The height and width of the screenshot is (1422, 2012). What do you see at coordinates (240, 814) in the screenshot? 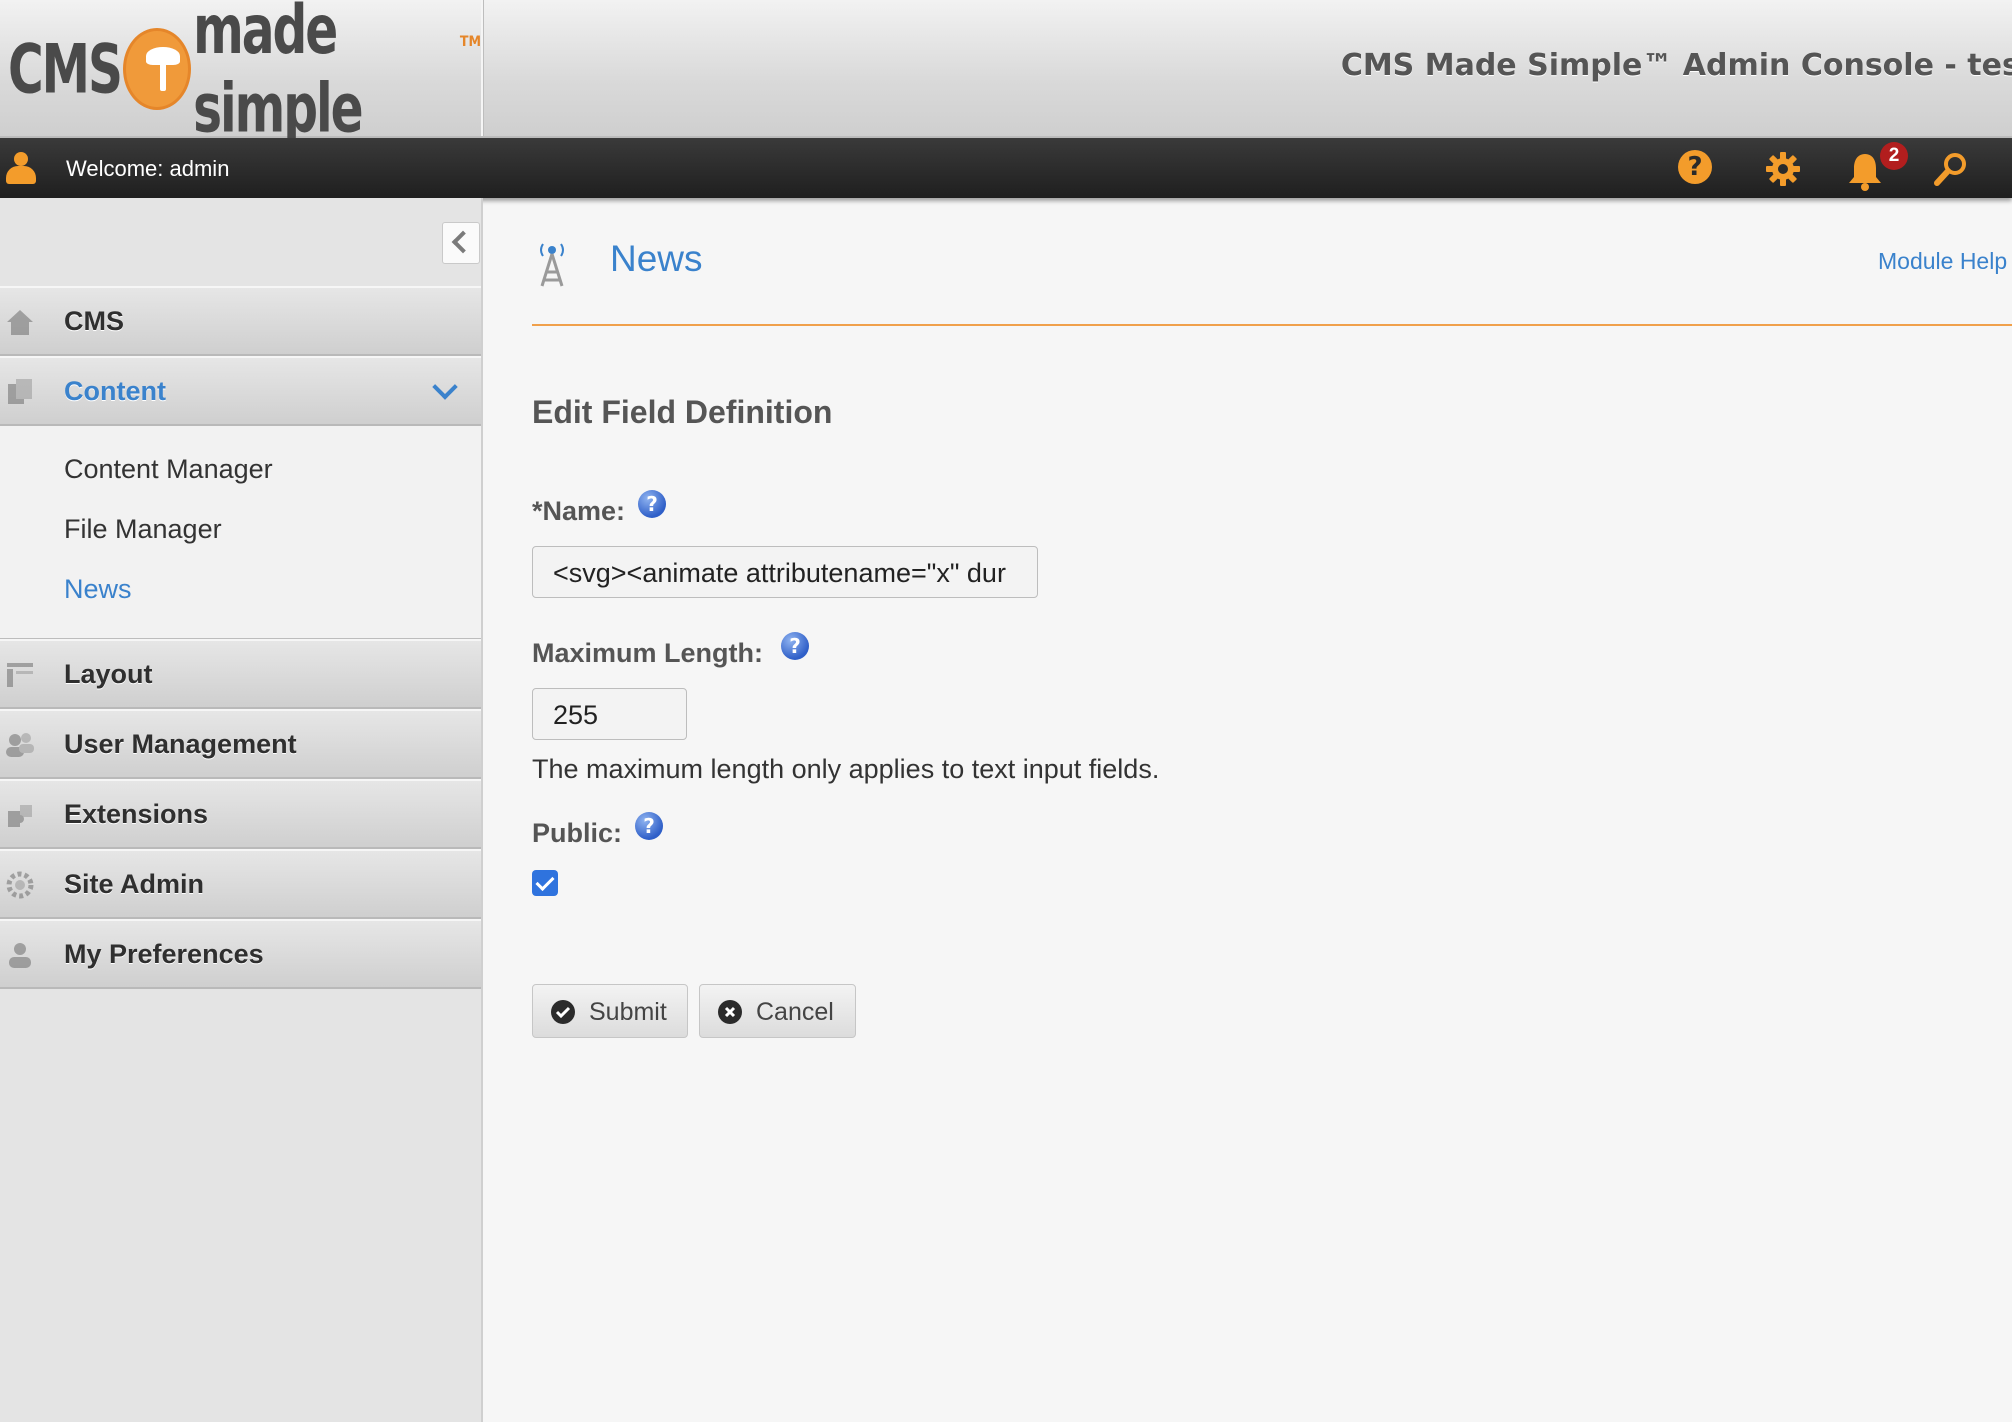
I see `sidebar-item-extensions: Extensions` at bounding box center [240, 814].